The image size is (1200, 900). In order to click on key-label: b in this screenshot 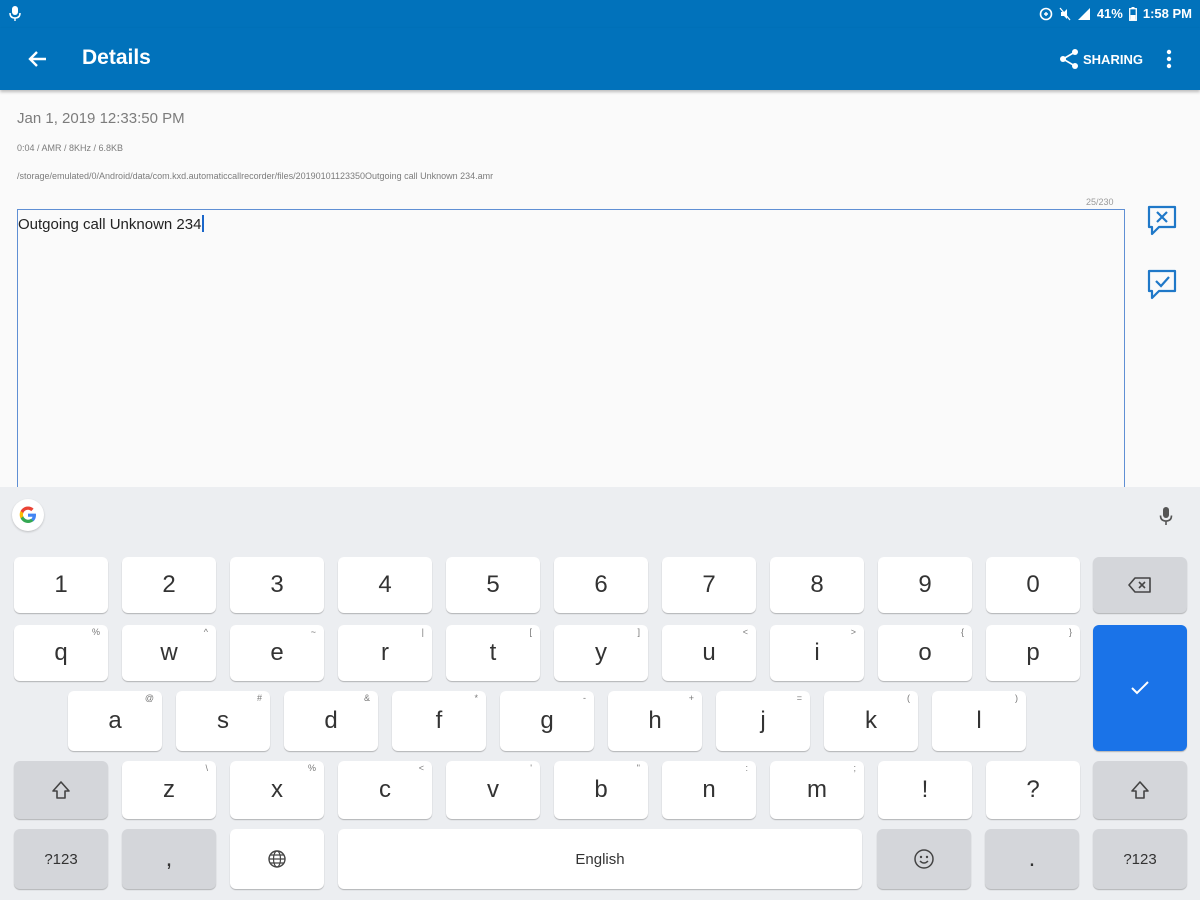, I will do `click(601, 789)`.